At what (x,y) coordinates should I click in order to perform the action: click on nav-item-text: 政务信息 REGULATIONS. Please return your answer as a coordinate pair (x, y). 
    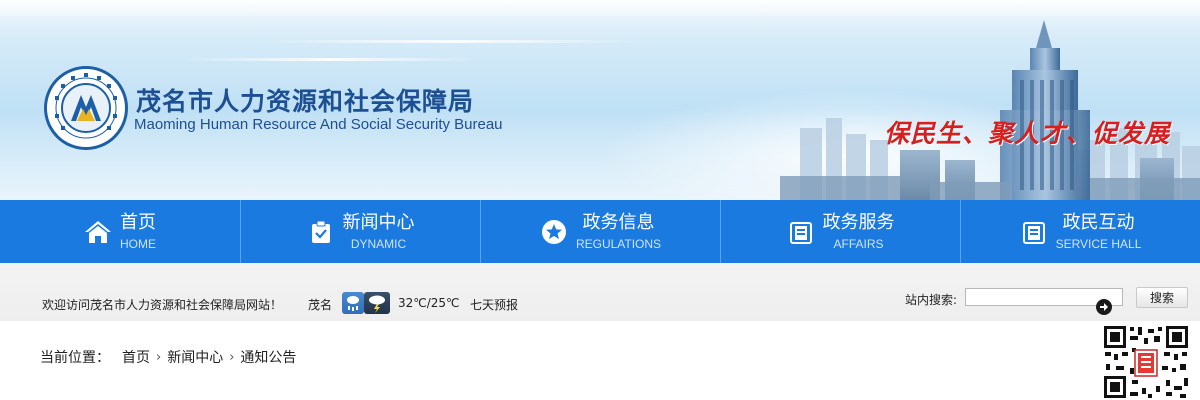
    Looking at the image, I should click on (618, 232).